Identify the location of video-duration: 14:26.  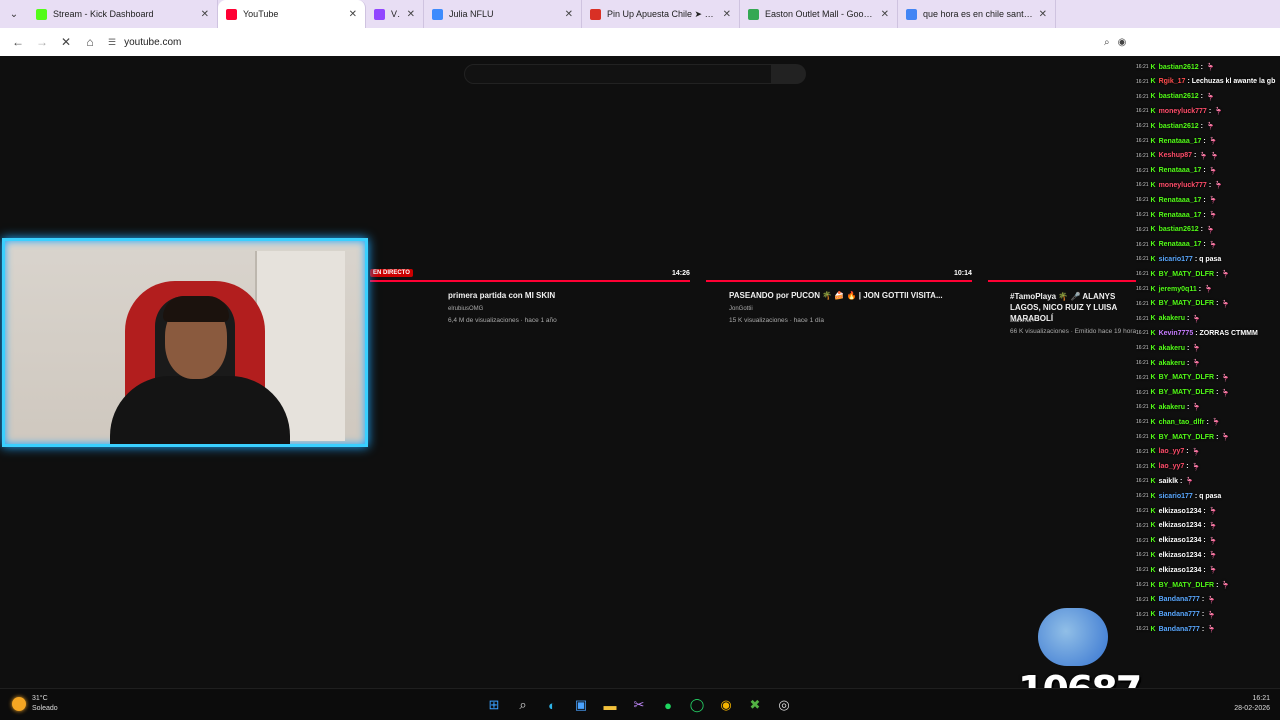
(681, 273).